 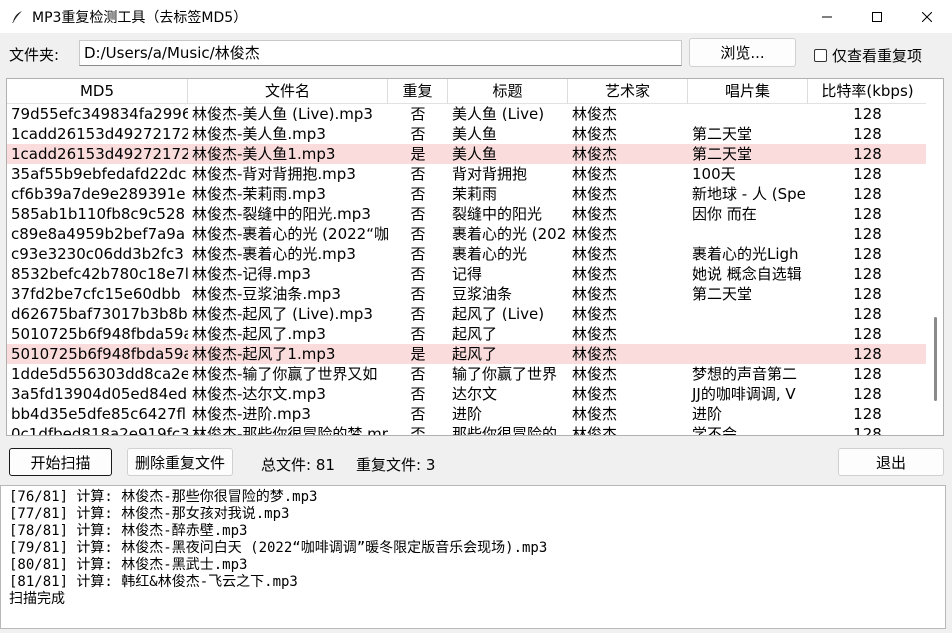 I want to click on delete-duplicates-button: 删除重复文件, so click(x=180, y=462).